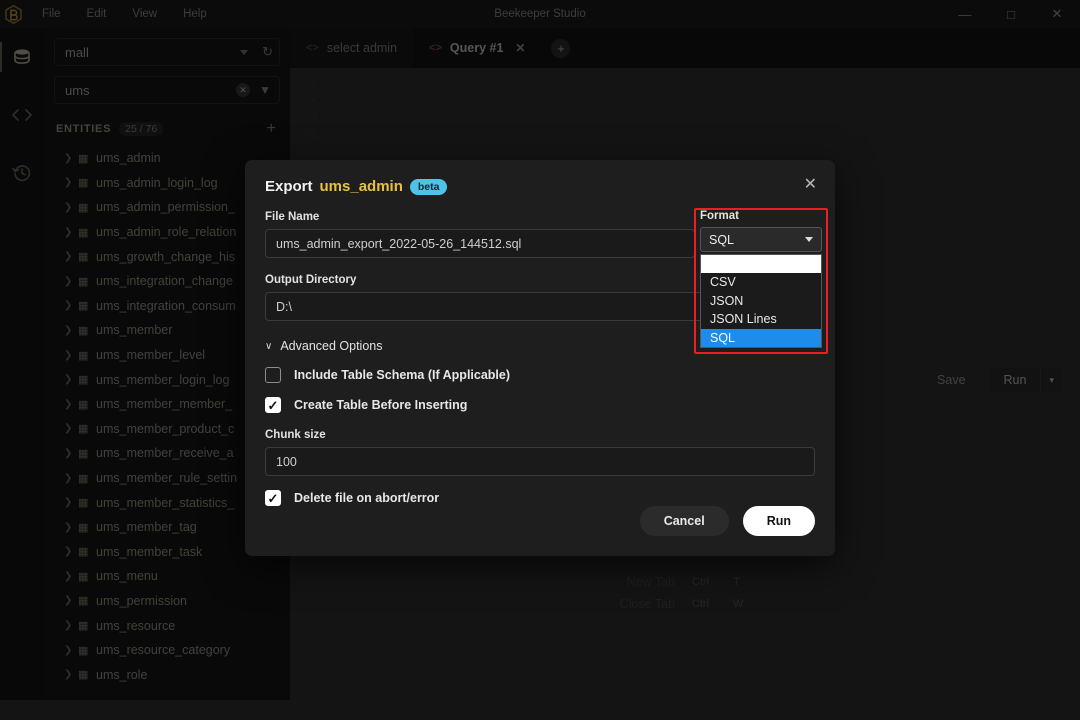 This screenshot has width=1080, height=720. I want to click on database-selector: mall ↻, so click(167, 52).